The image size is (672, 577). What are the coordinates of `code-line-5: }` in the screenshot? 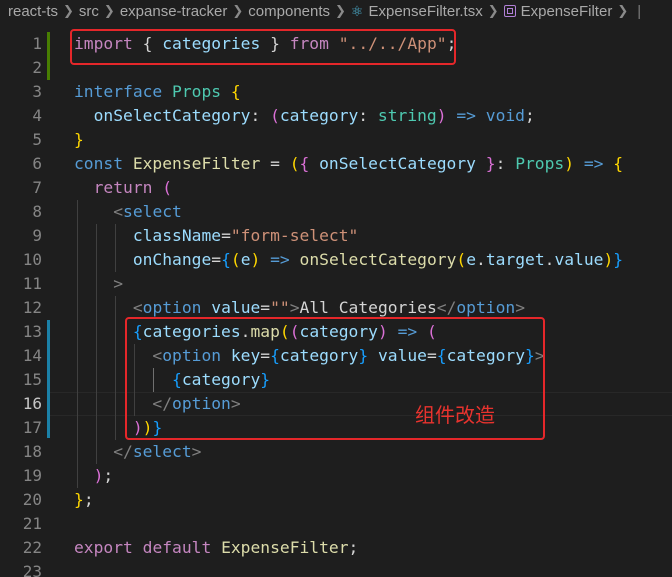 It's located at (79, 140).